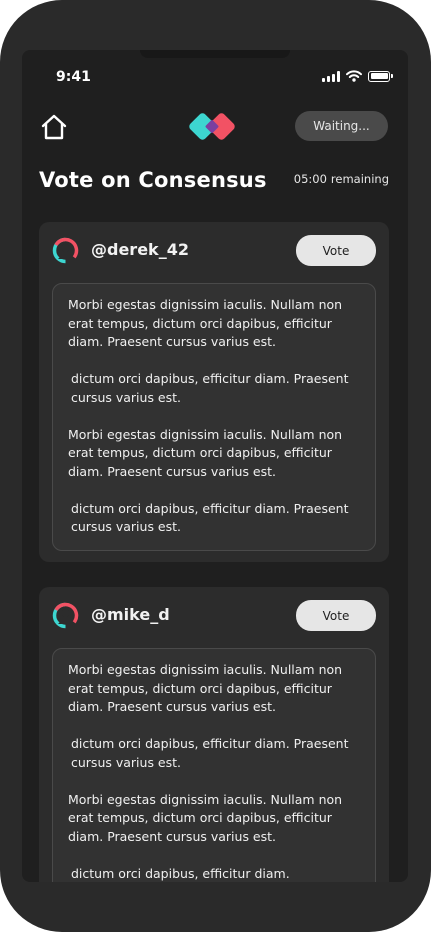  I want to click on app-logo-icon, so click(212, 126).